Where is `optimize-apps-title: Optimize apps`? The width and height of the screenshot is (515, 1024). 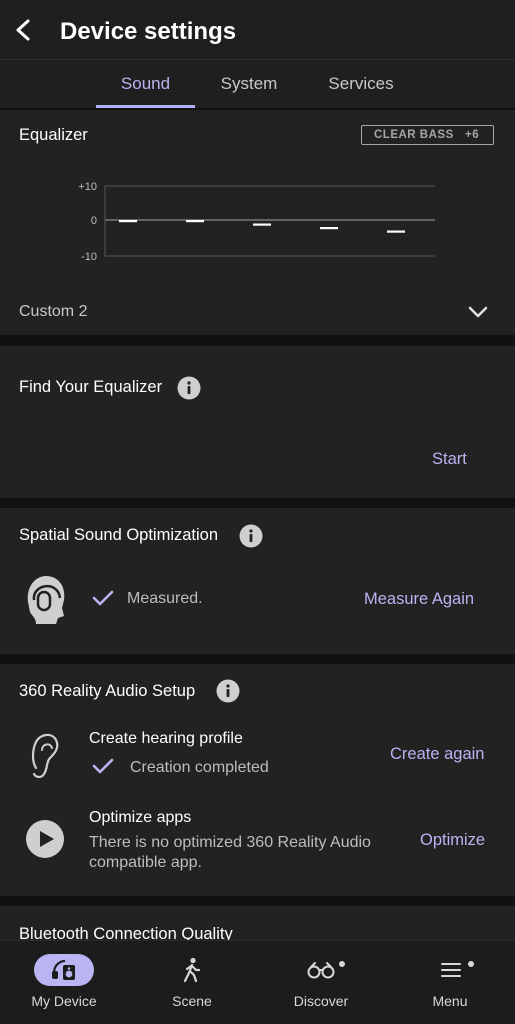
optimize-apps-title: Optimize apps is located at coordinates (140, 817).